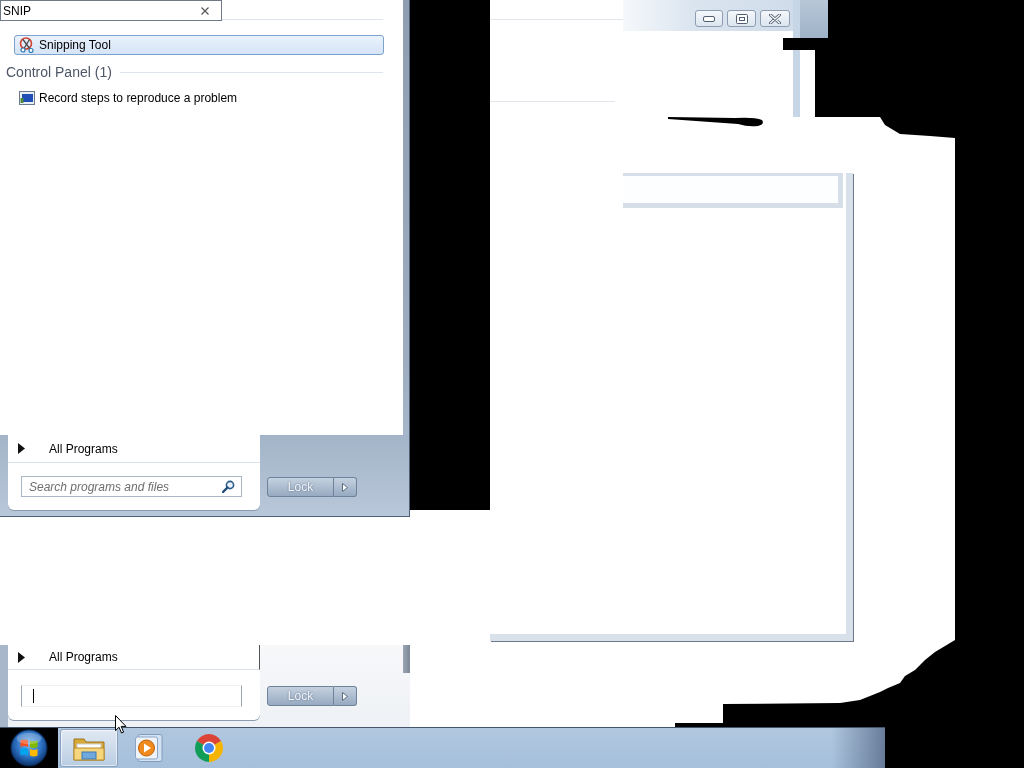 The height and width of the screenshot is (768, 1024). I want to click on segmented-circle-icon, so click(209, 748).